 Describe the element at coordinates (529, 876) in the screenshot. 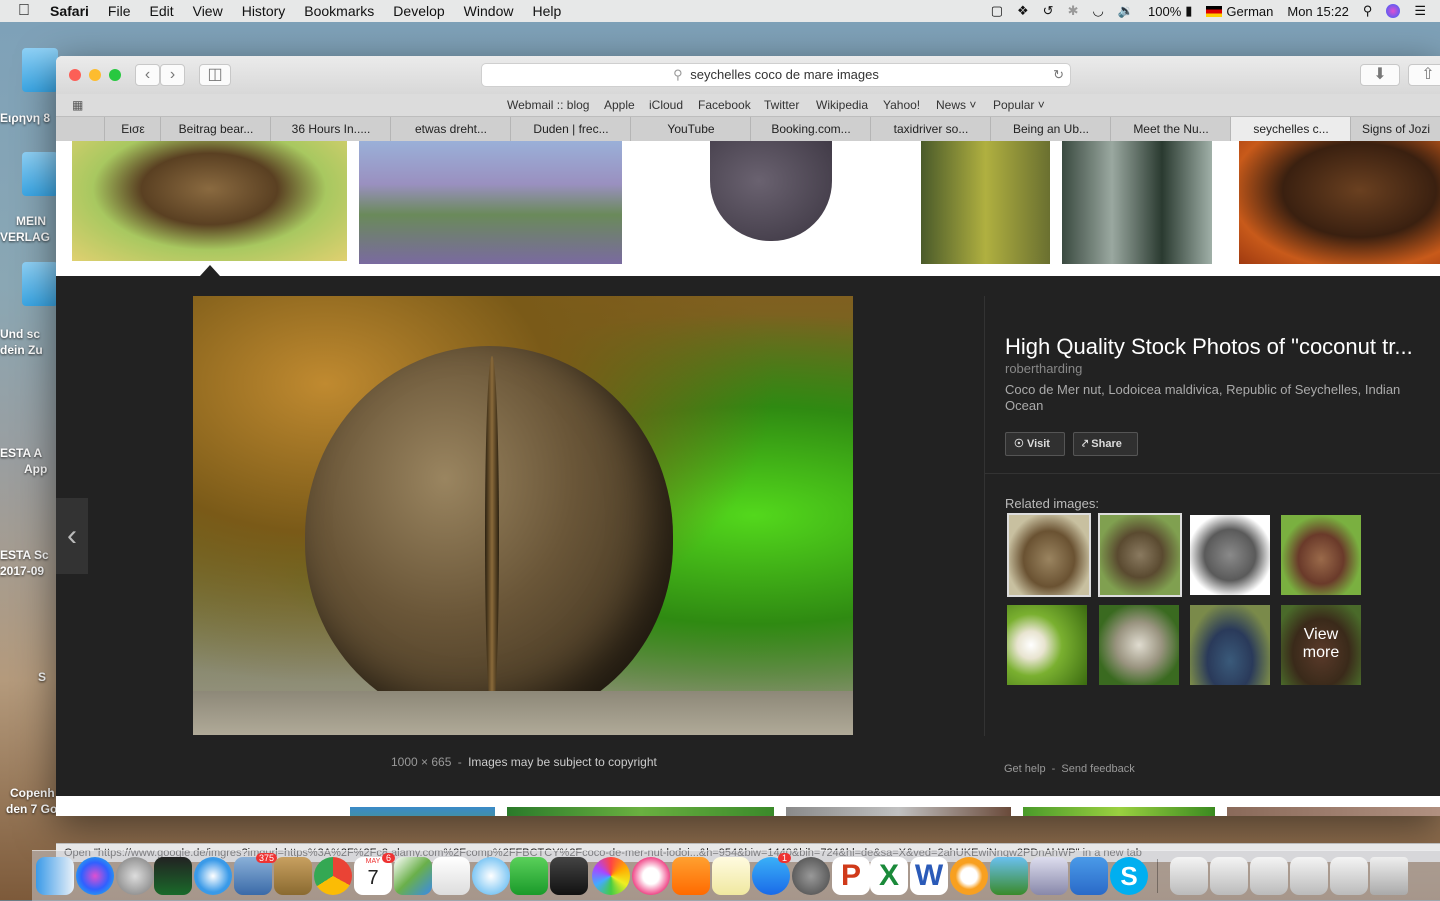

I see `facetime-icon` at that location.